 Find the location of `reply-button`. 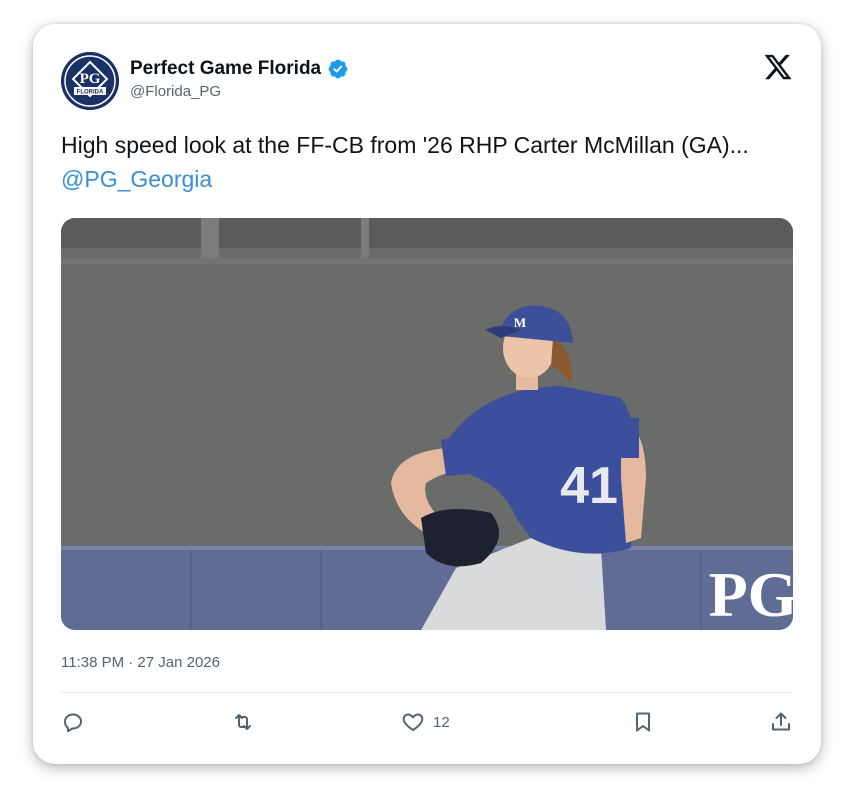

reply-button is located at coordinates (73, 722).